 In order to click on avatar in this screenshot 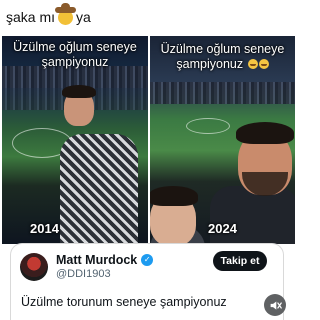, I will do `click(34, 267)`.